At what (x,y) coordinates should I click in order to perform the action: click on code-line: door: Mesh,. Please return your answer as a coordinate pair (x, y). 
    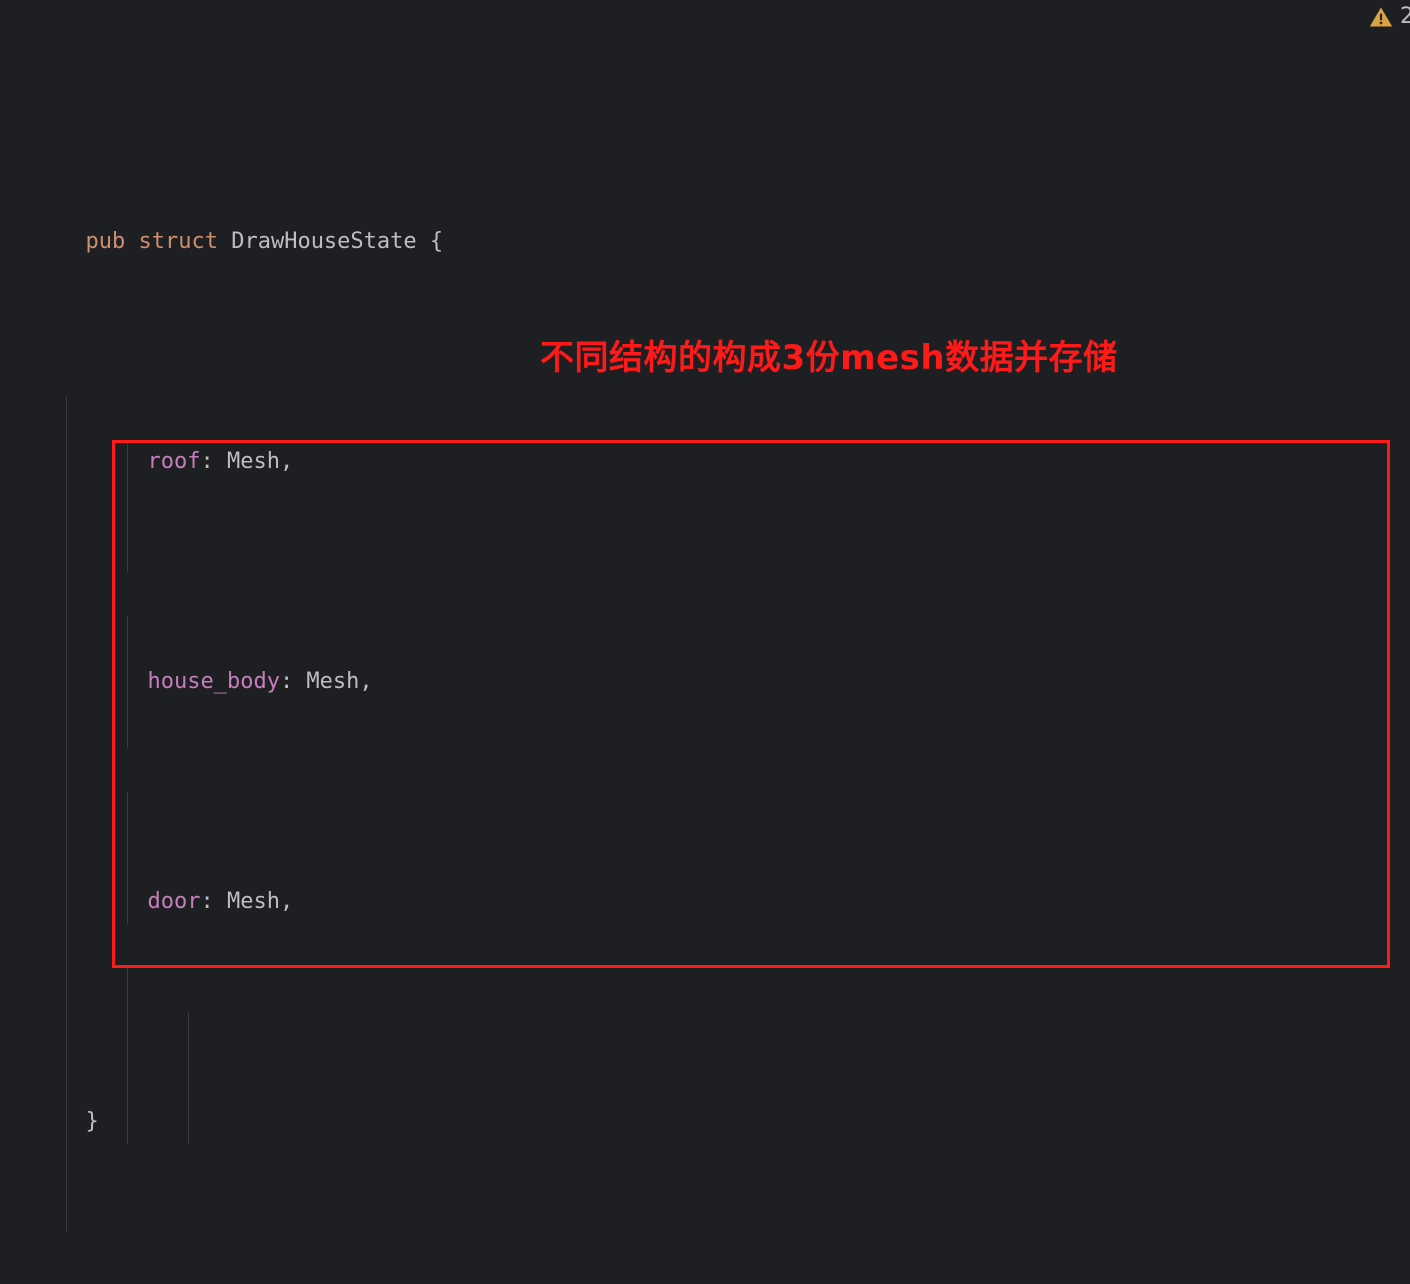
    Looking at the image, I should click on (705, 875).